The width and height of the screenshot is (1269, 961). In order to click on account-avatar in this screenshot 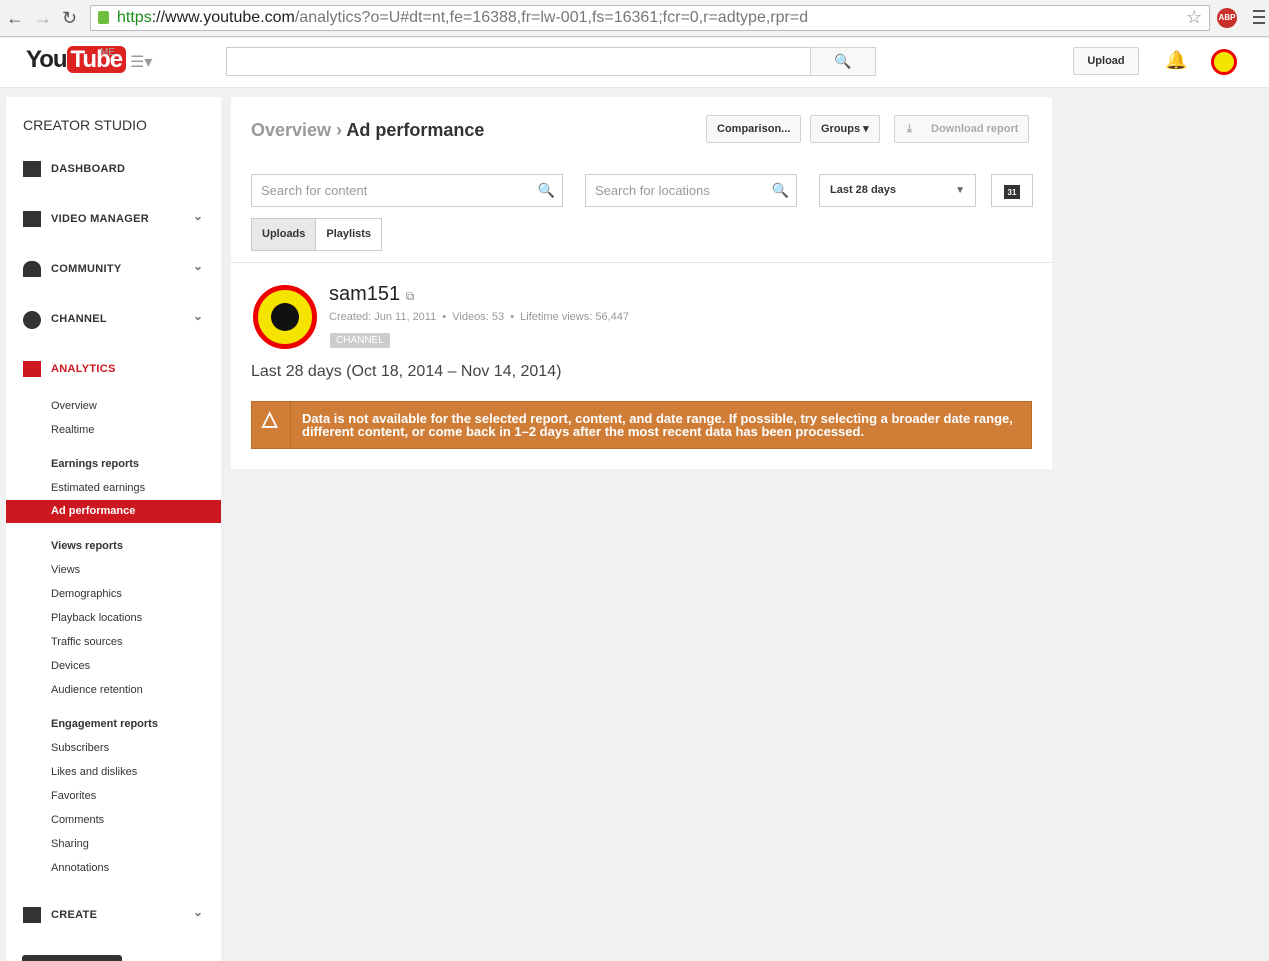, I will do `click(1224, 62)`.